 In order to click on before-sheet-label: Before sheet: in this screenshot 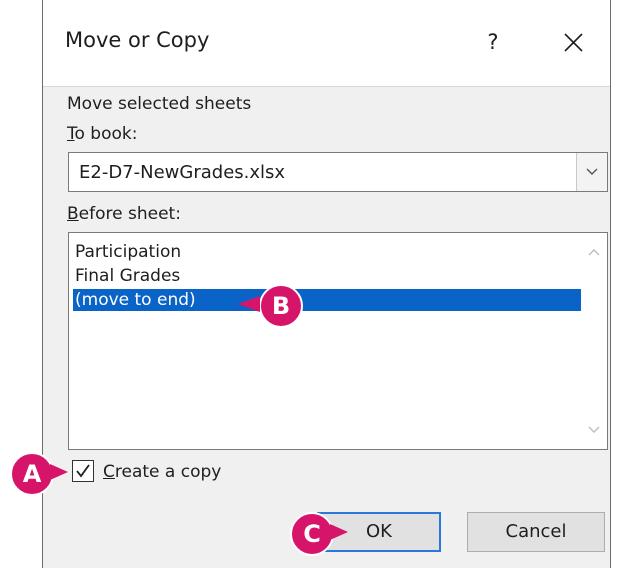, I will do `click(124, 214)`.